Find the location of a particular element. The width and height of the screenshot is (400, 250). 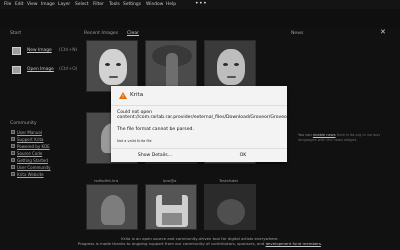

community-icon is located at coordinates (13, 167).